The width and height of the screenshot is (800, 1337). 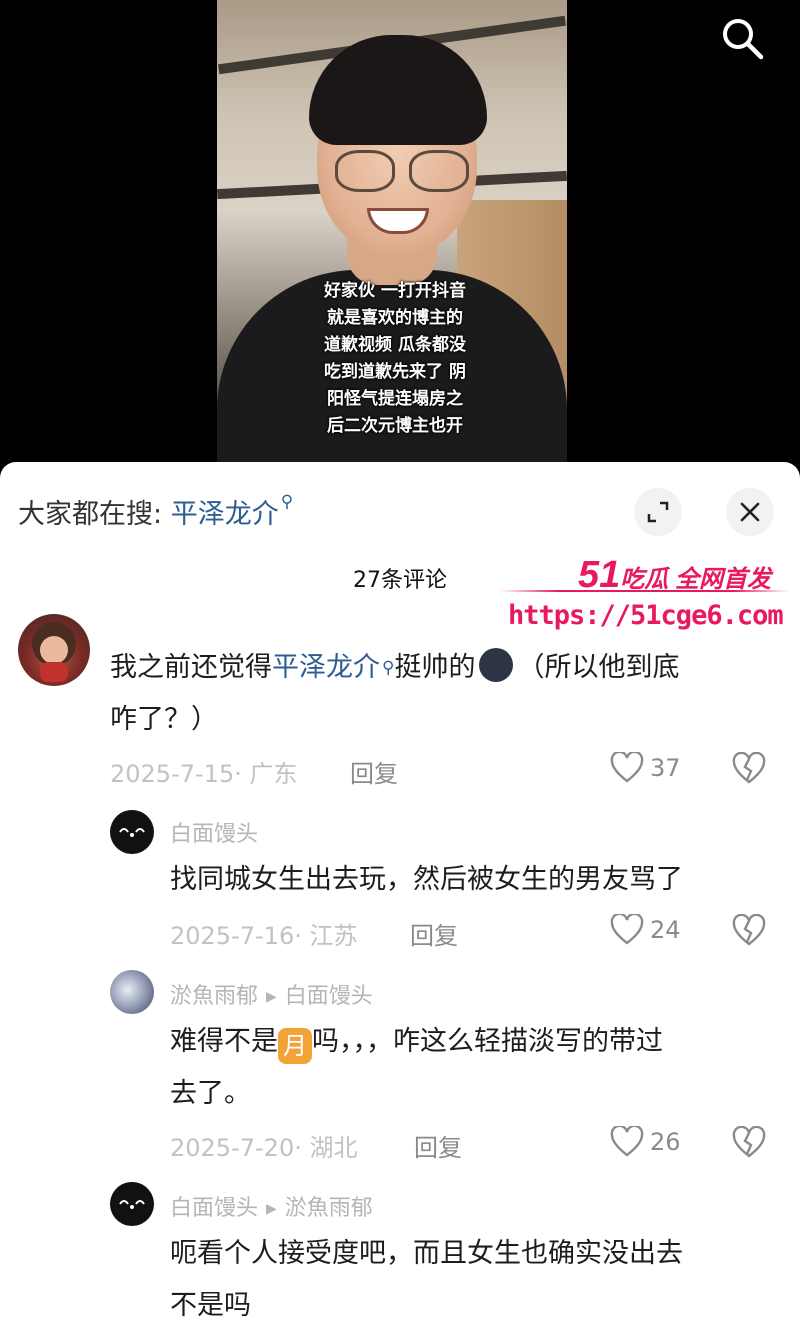 What do you see at coordinates (742, 38) in the screenshot?
I see `search-icon` at bounding box center [742, 38].